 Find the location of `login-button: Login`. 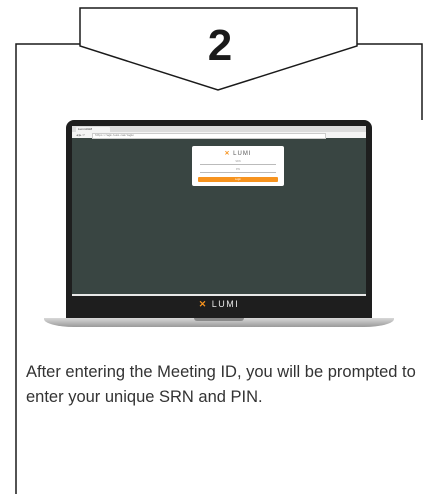

login-button: Login is located at coordinates (238, 179).